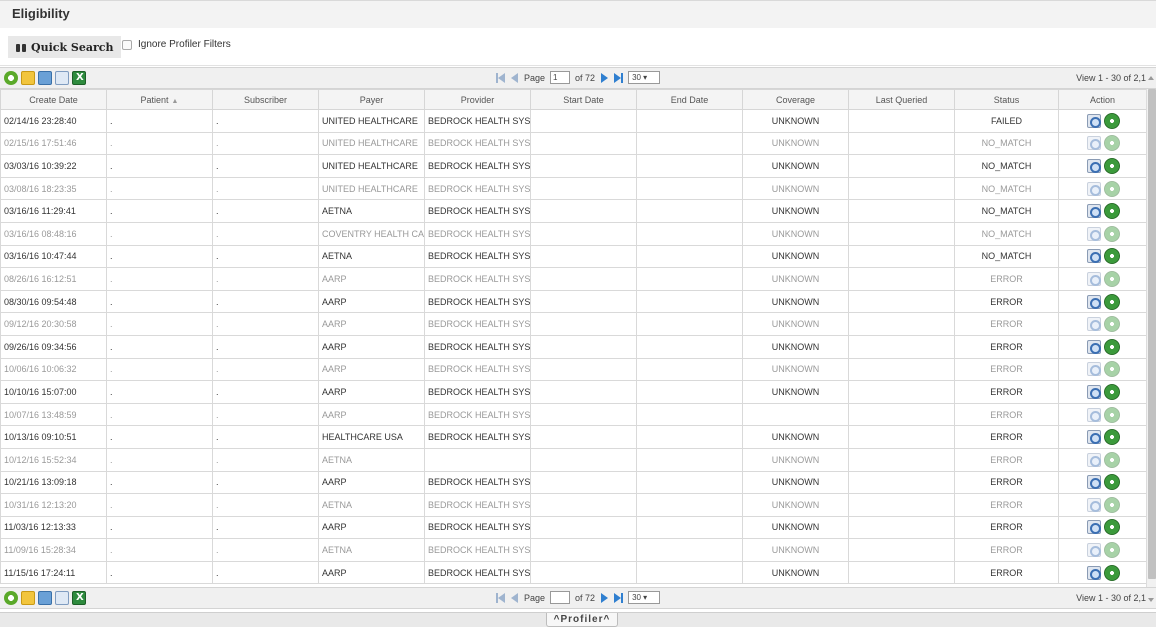  I want to click on scroll-up-arrow-icon, so click(1151, 78).